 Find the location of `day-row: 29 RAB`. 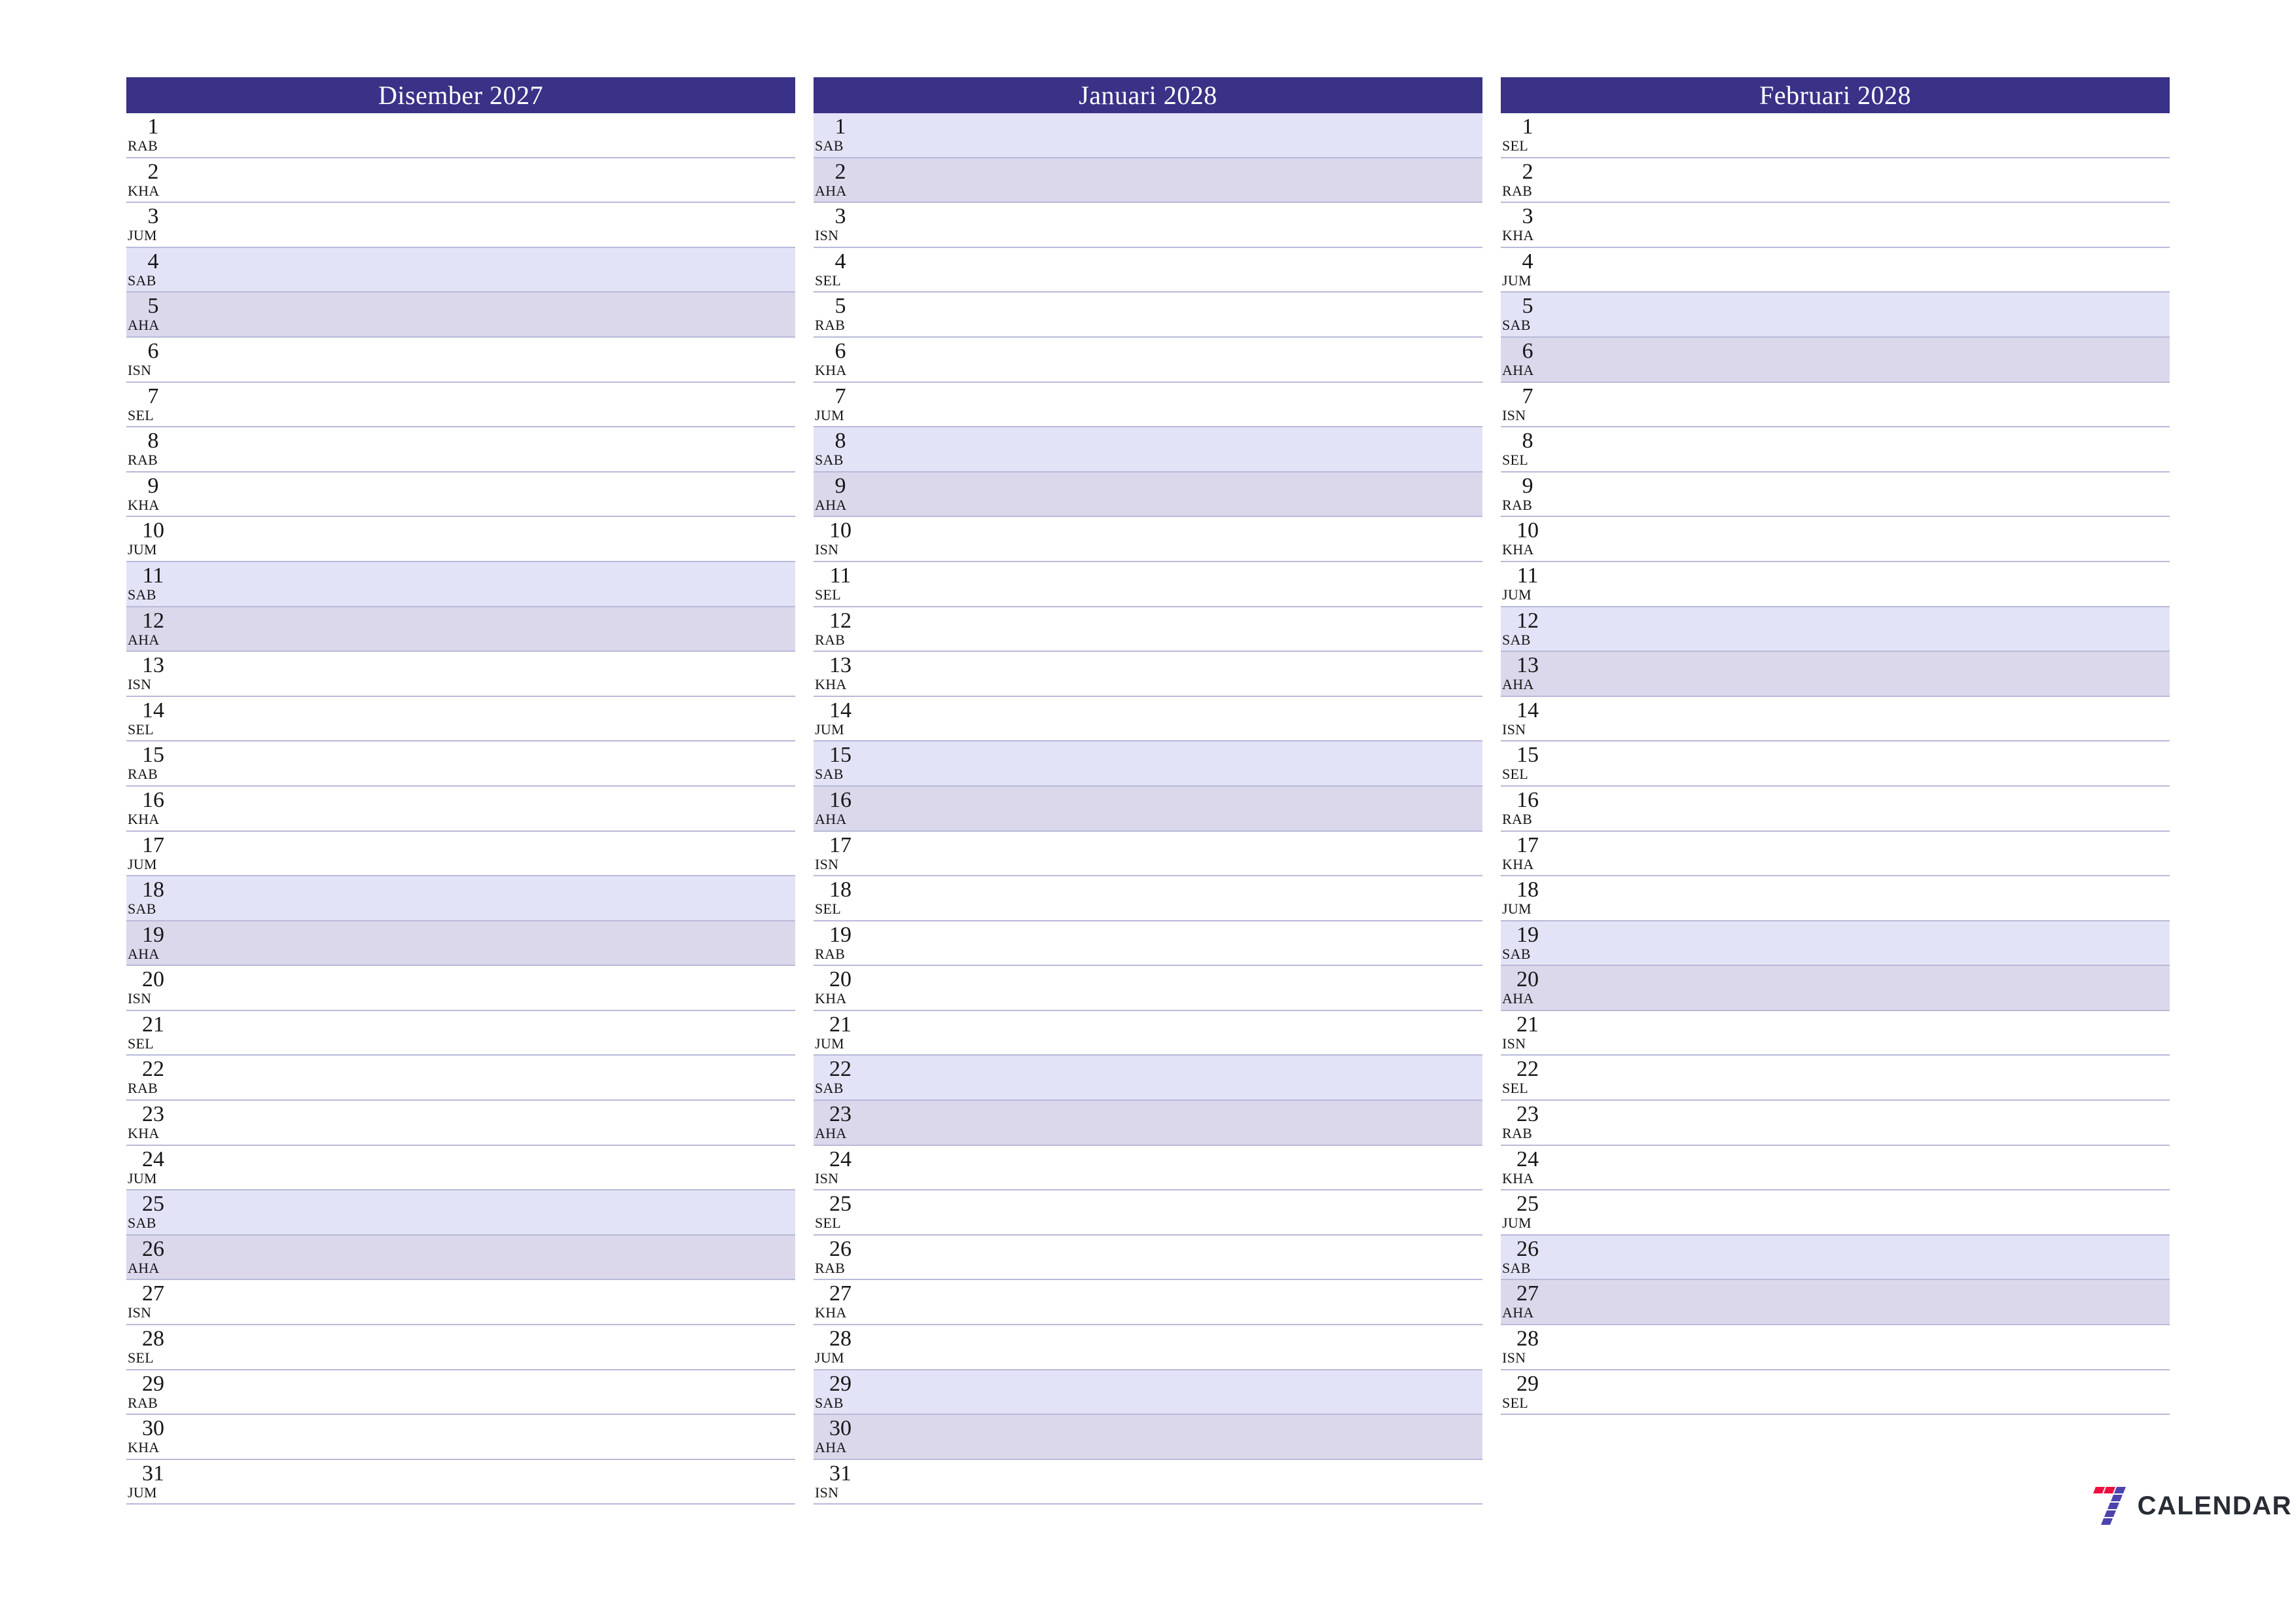

day-row: 29 RAB is located at coordinates (460, 1393).